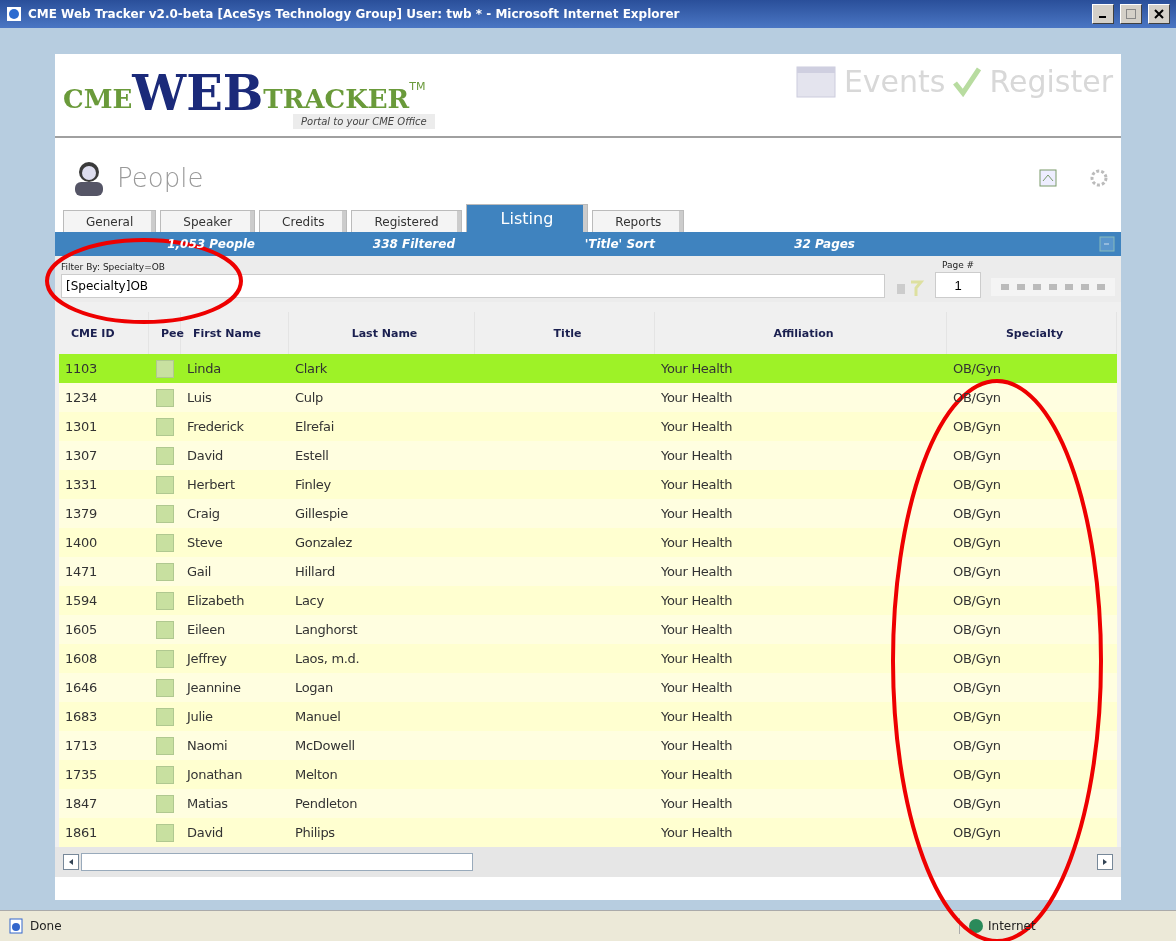 Image resolution: width=1176 pixels, height=941 pixels. Describe the element at coordinates (588, 687) in the screenshot. I see `table-row: 1646 Jeannine Logan Your Health OB/Gyn` at that location.